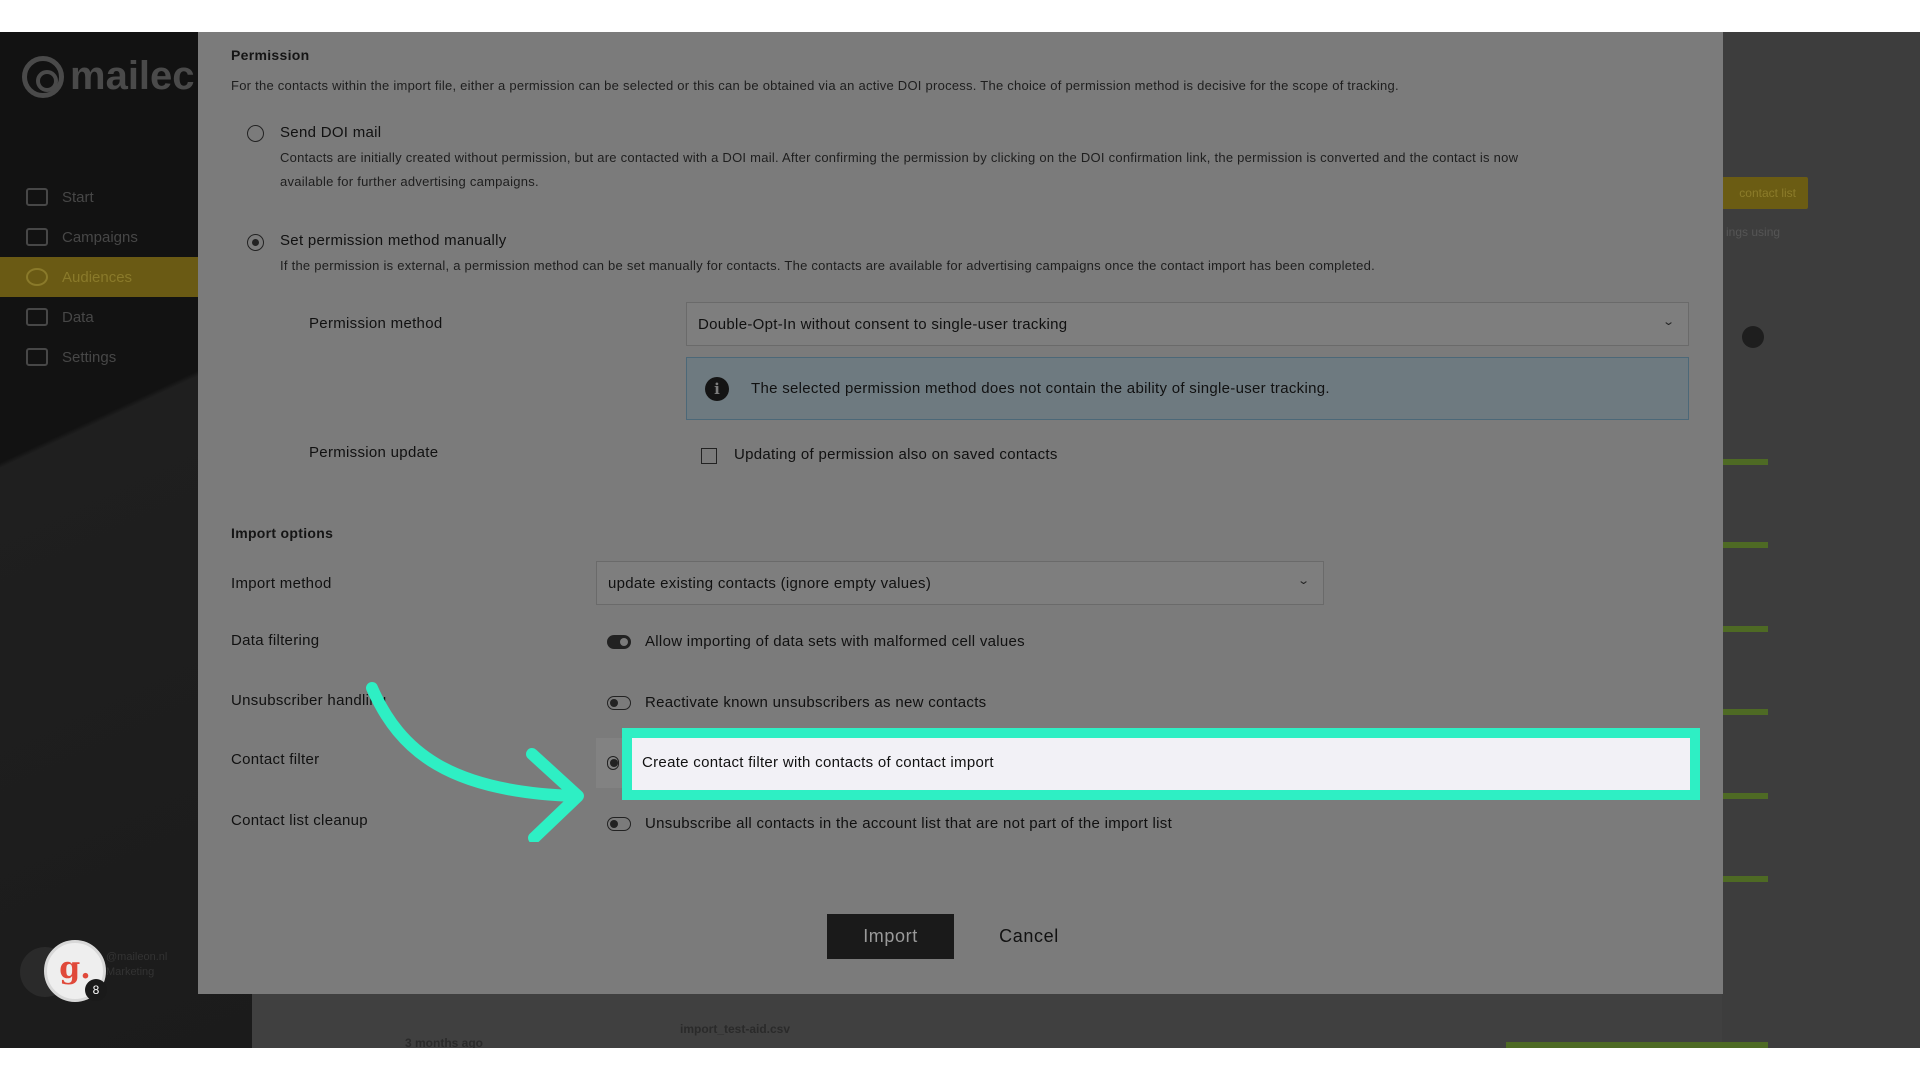 The image size is (1920, 1080). Describe the element at coordinates (100, 237) in the screenshot. I see `sidebar-item-campaigns: Campaigns` at that location.